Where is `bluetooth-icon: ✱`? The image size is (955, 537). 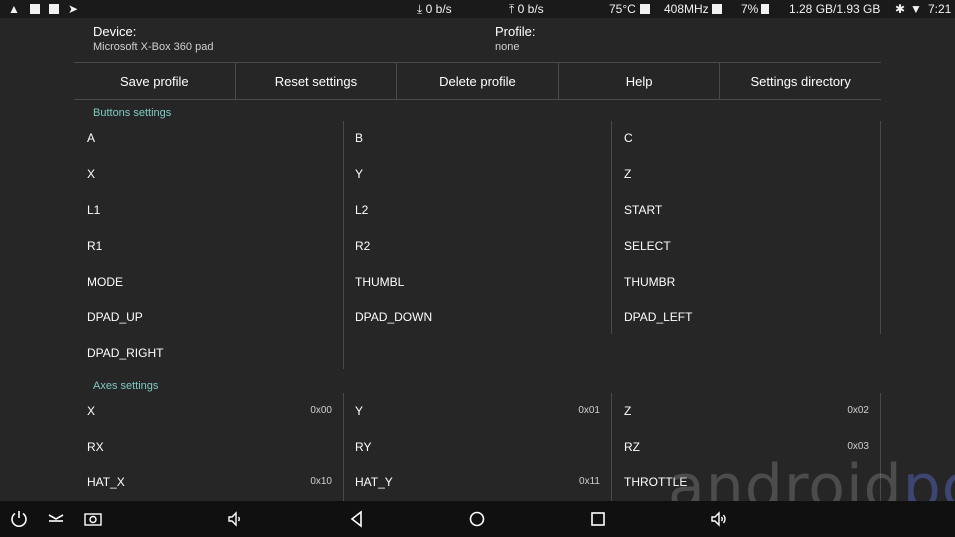
bluetooth-icon: ✱ is located at coordinates (900, 9).